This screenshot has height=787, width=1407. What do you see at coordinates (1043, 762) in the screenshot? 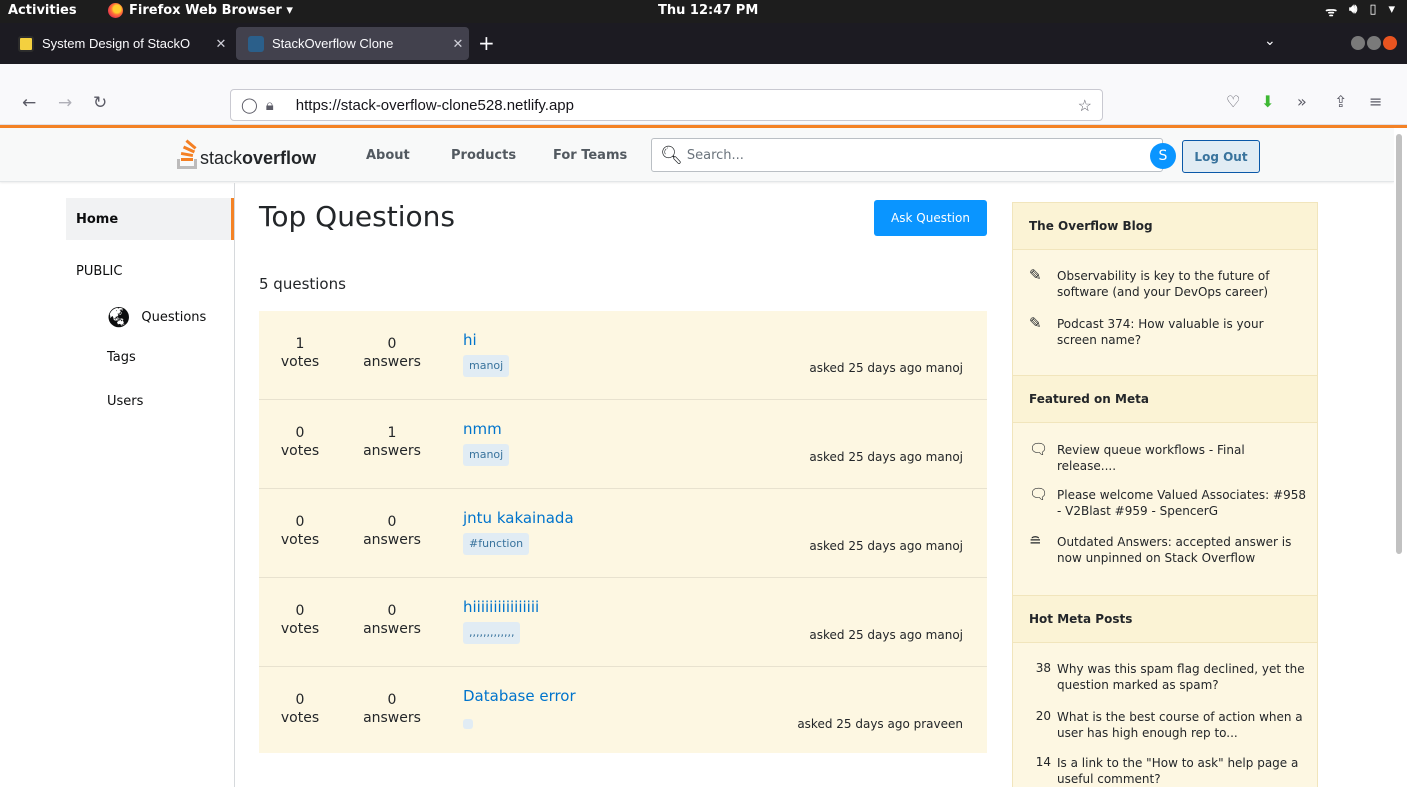
I see `hot-post-score: 14` at bounding box center [1043, 762].